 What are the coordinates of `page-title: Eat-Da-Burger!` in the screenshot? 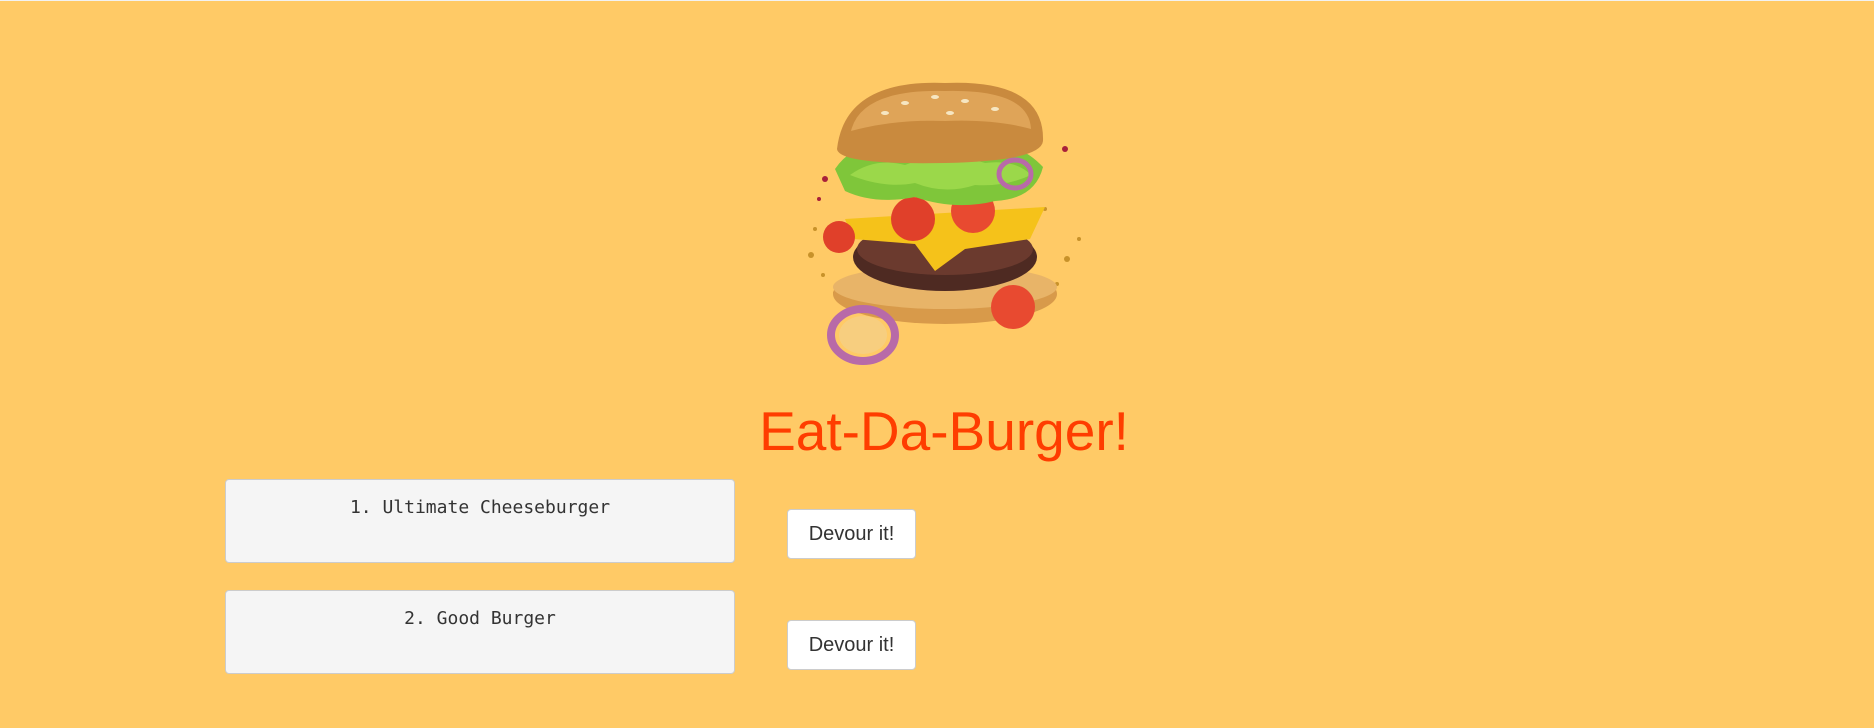 It's located at (944, 431).